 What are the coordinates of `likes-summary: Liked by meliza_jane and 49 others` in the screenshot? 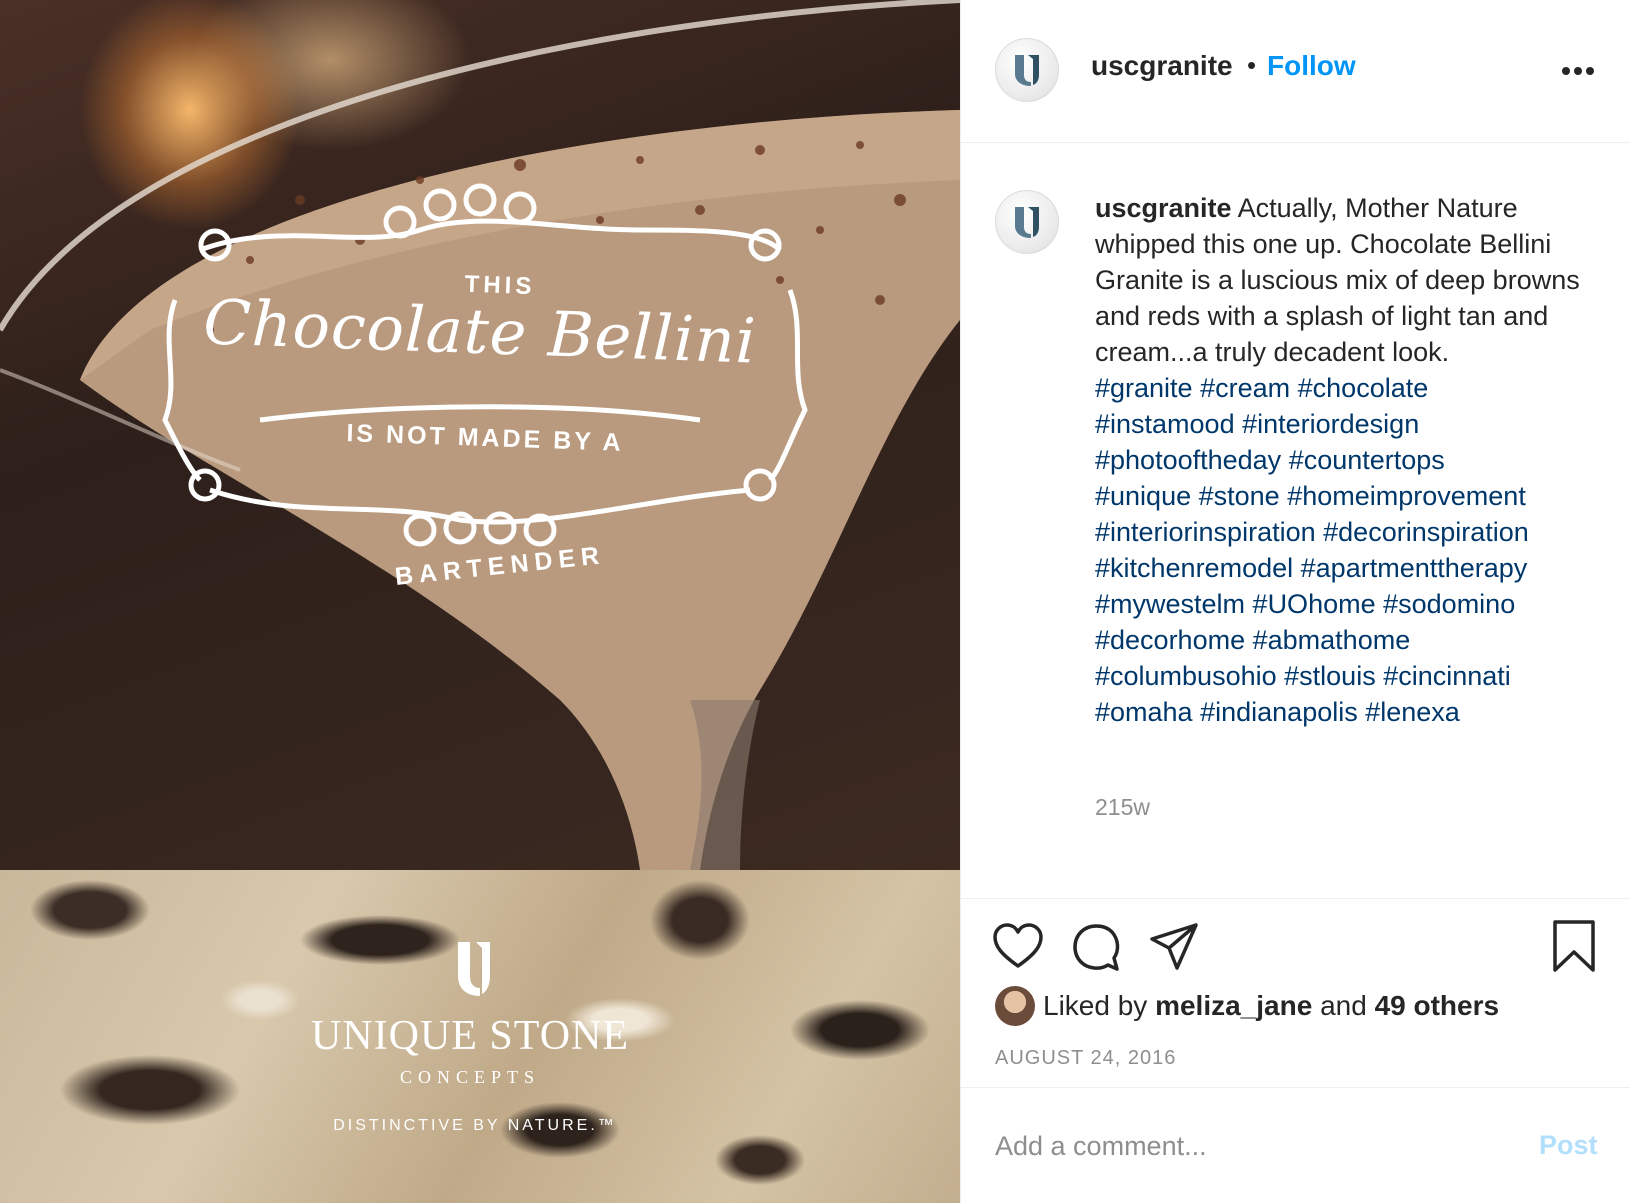 It's located at (1271, 1006).